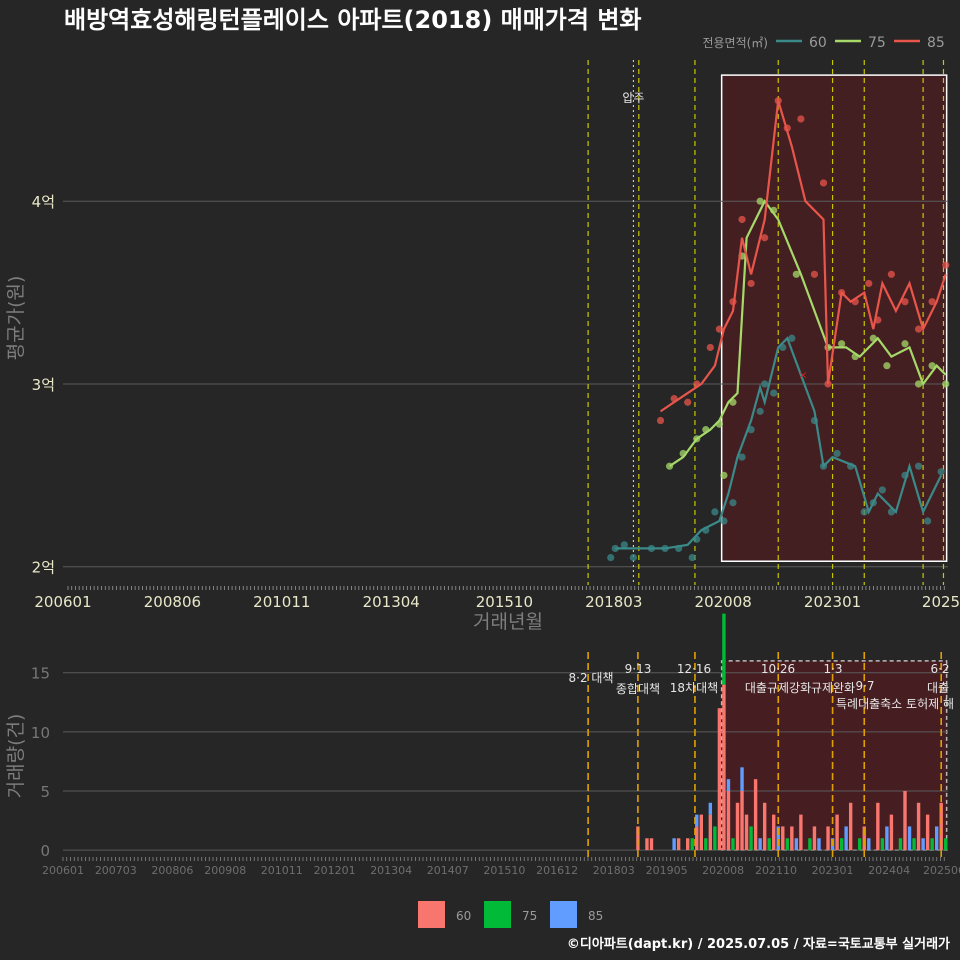 The image size is (960, 960). I want to click on volume-x-tick-label: 202008, so click(723, 870).